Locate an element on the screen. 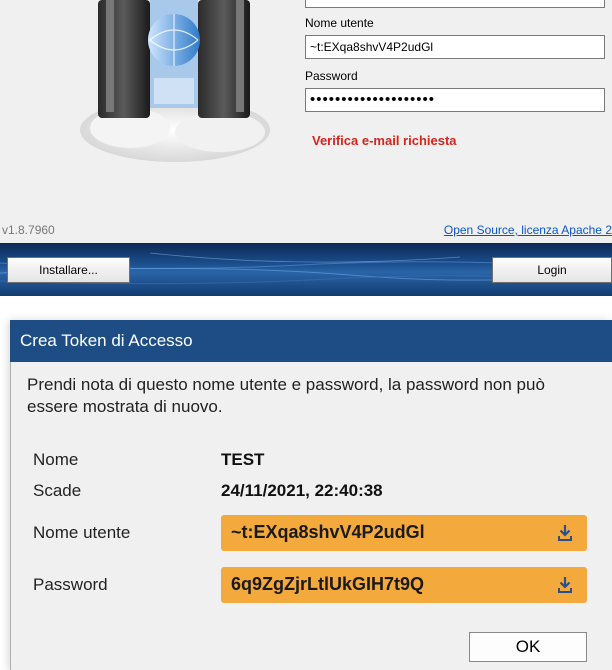 The image size is (612, 670). license-link: Open Source, licenza Apache 2 is located at coordinates (528, 230).